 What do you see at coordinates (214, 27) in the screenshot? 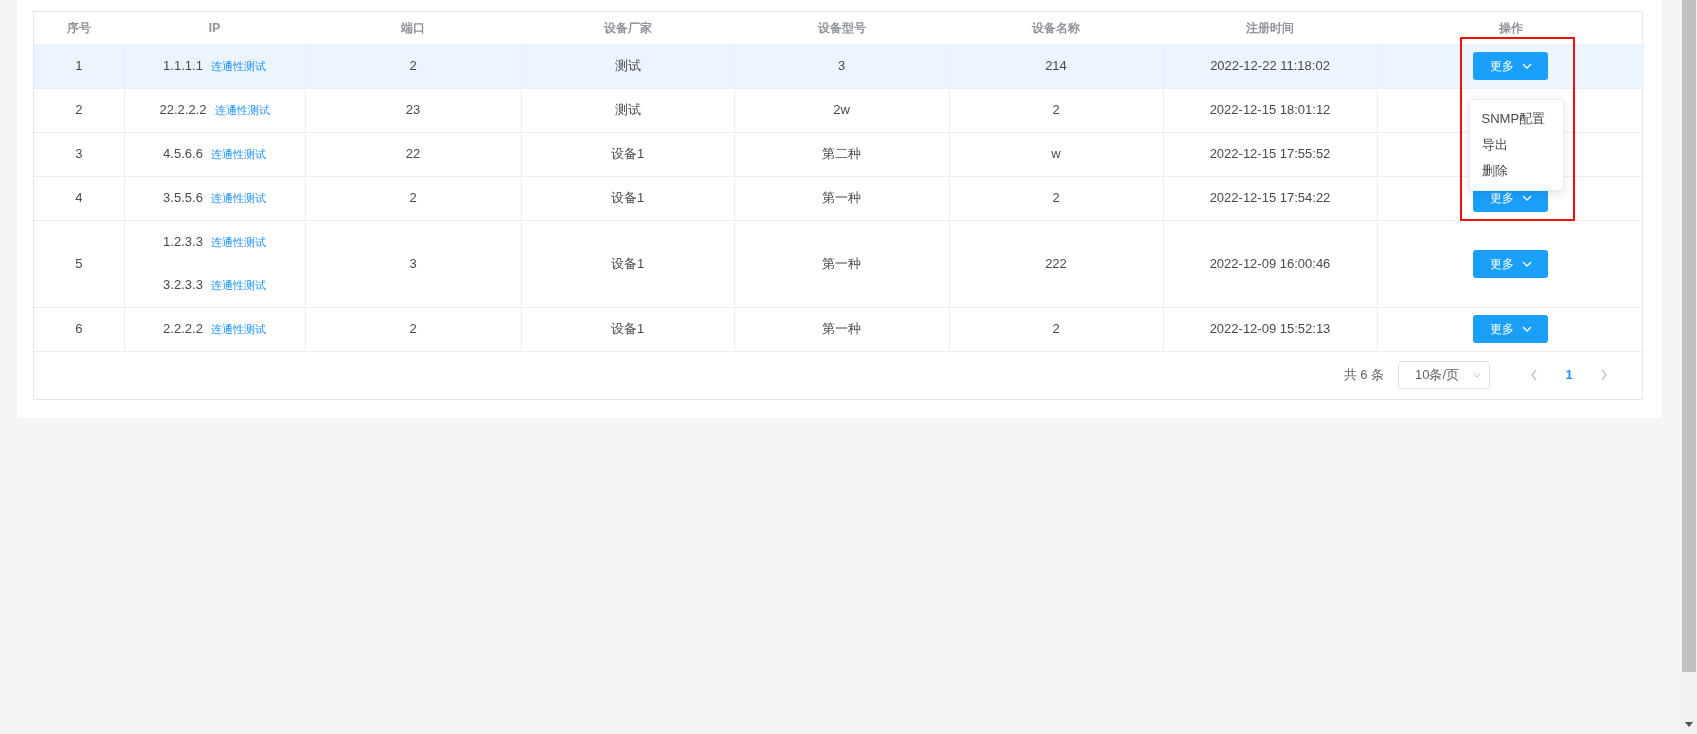
I see `column-header: IP` at bounding box center [214, 27].